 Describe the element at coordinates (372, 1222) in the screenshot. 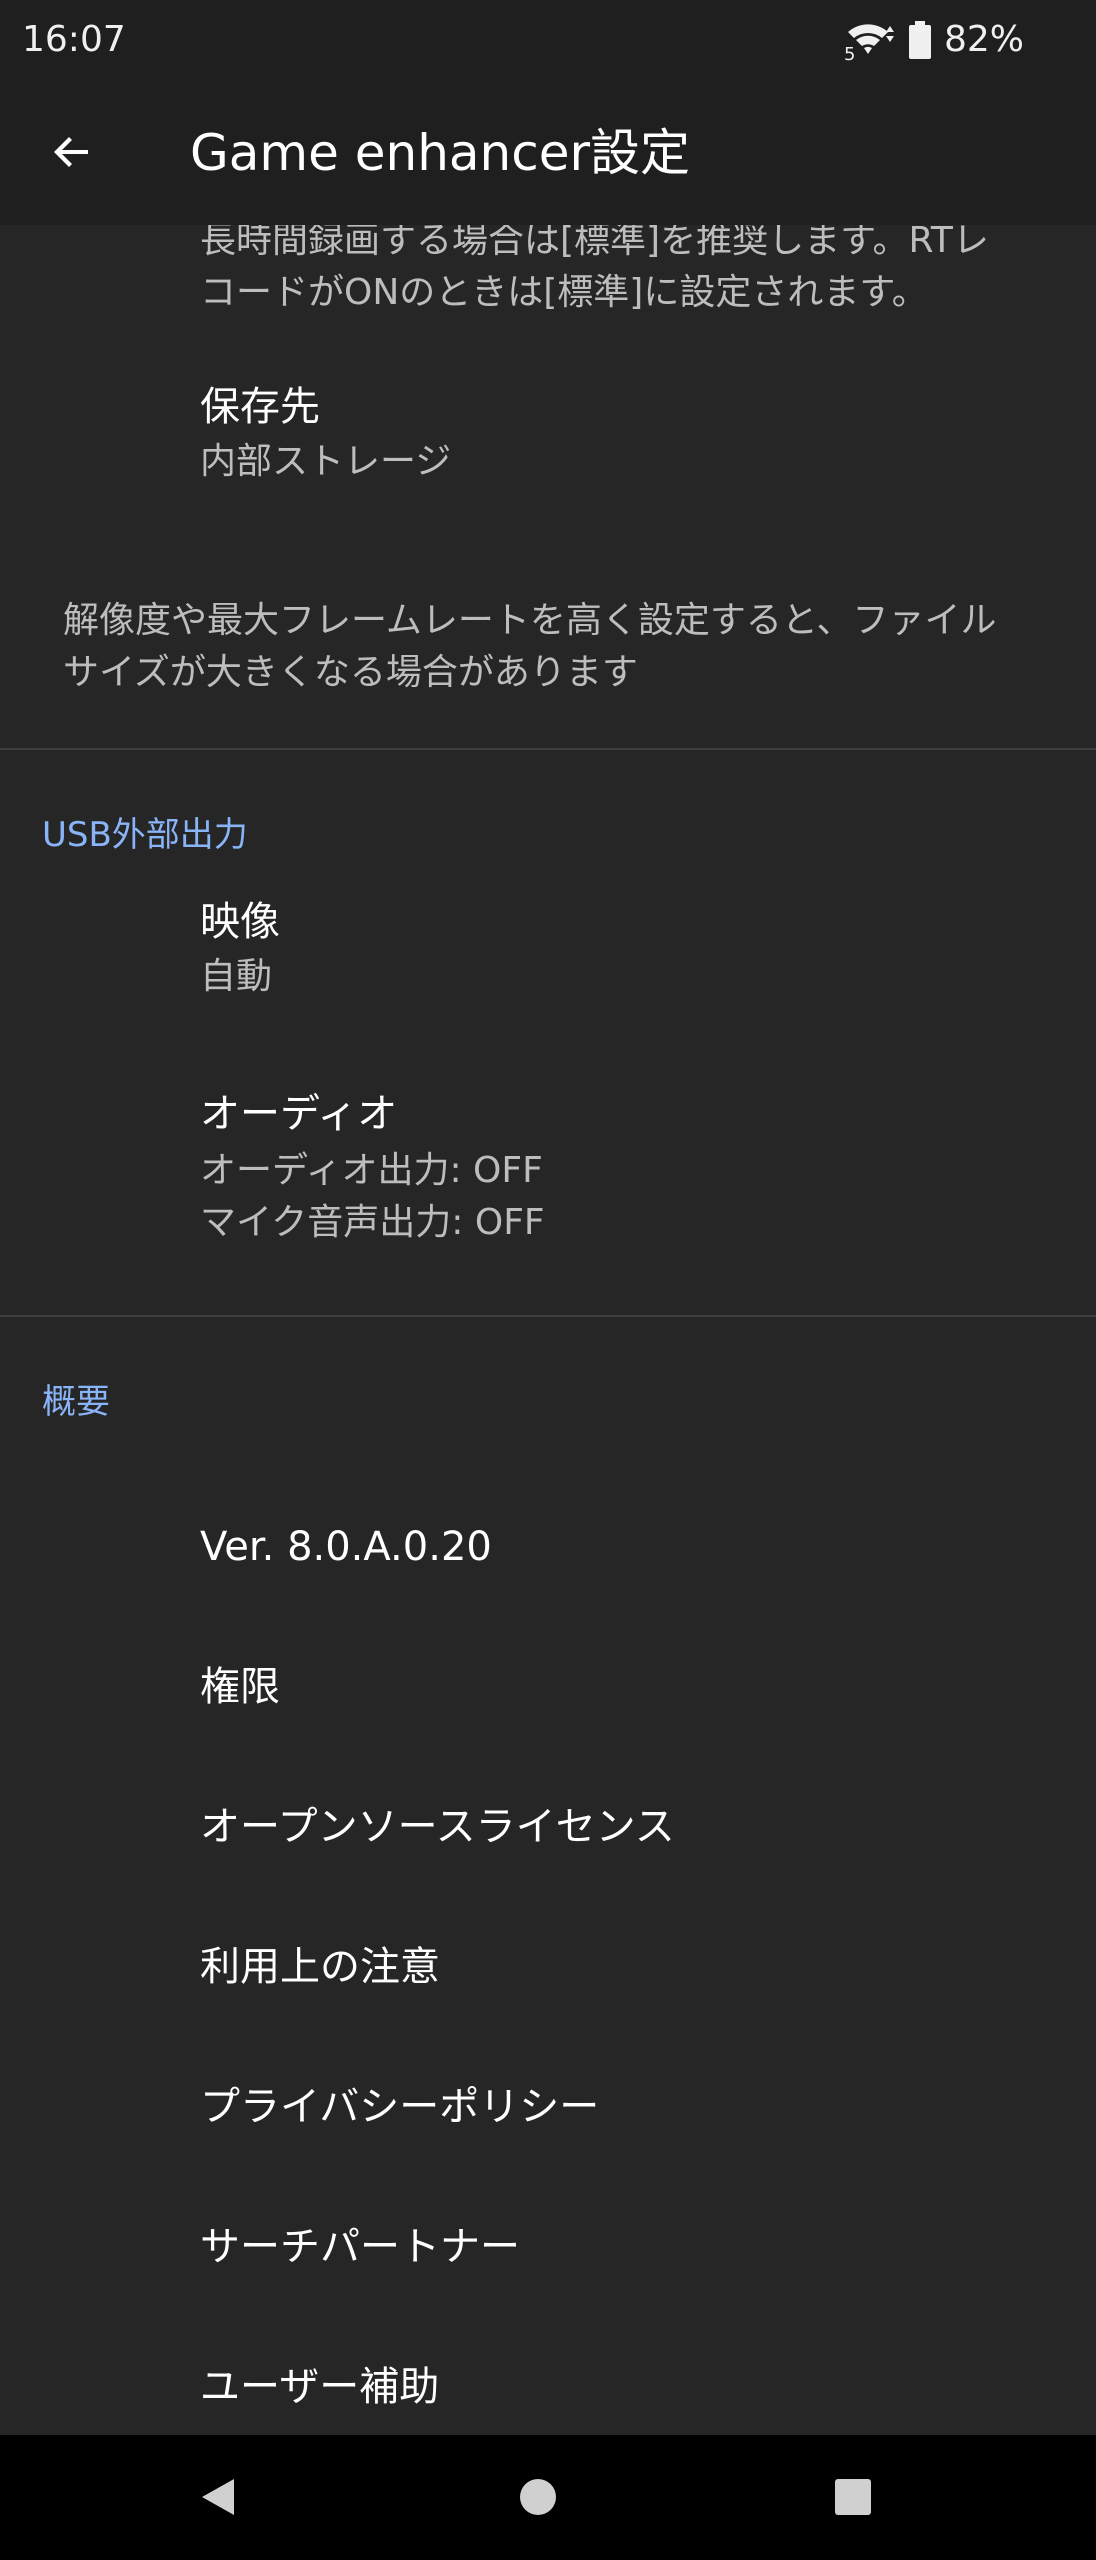

I see `audio-output-line2: マイク音声出力: OFF` at that location.